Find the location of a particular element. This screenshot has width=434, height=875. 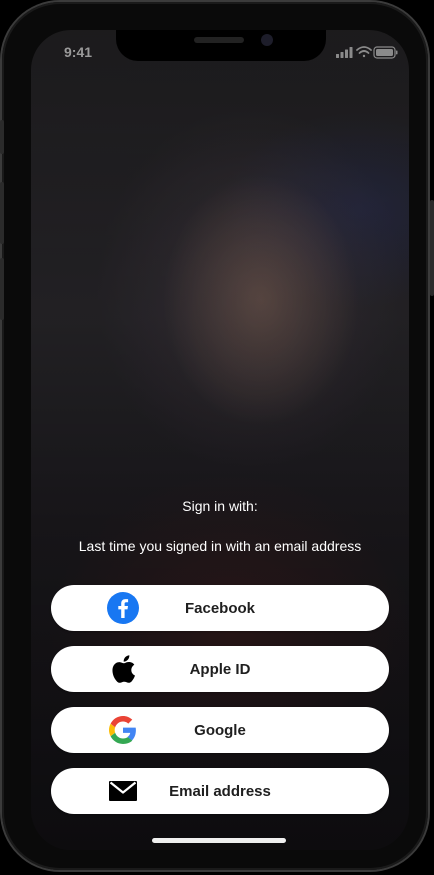

google-icon is located at coordinates (123, 730).